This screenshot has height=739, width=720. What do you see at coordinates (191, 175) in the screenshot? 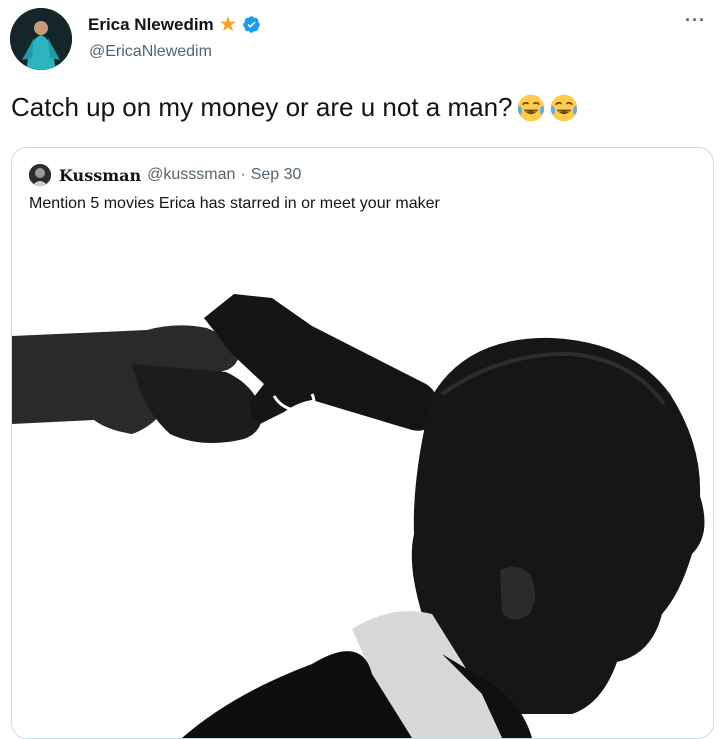
I see `quoted-author-handle: @kusssman` at bounding box center [191, 175].